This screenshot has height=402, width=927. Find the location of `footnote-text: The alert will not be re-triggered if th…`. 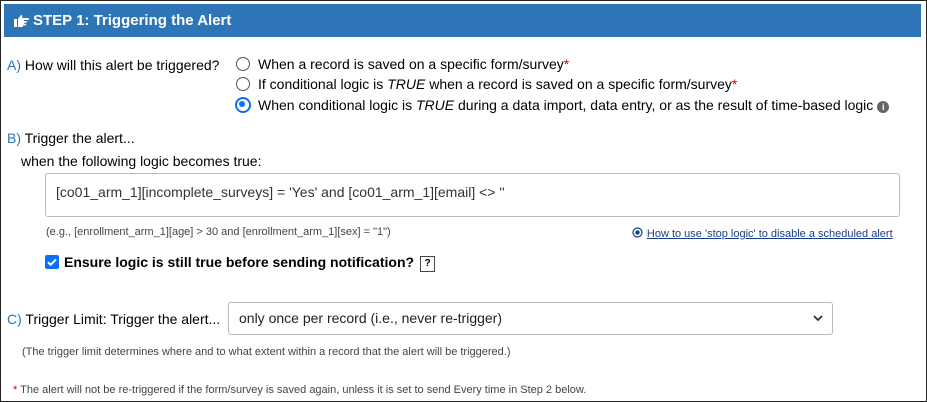

footnote-text: The alert will not be re-triggered if th… is located at coordinates (303, 390).